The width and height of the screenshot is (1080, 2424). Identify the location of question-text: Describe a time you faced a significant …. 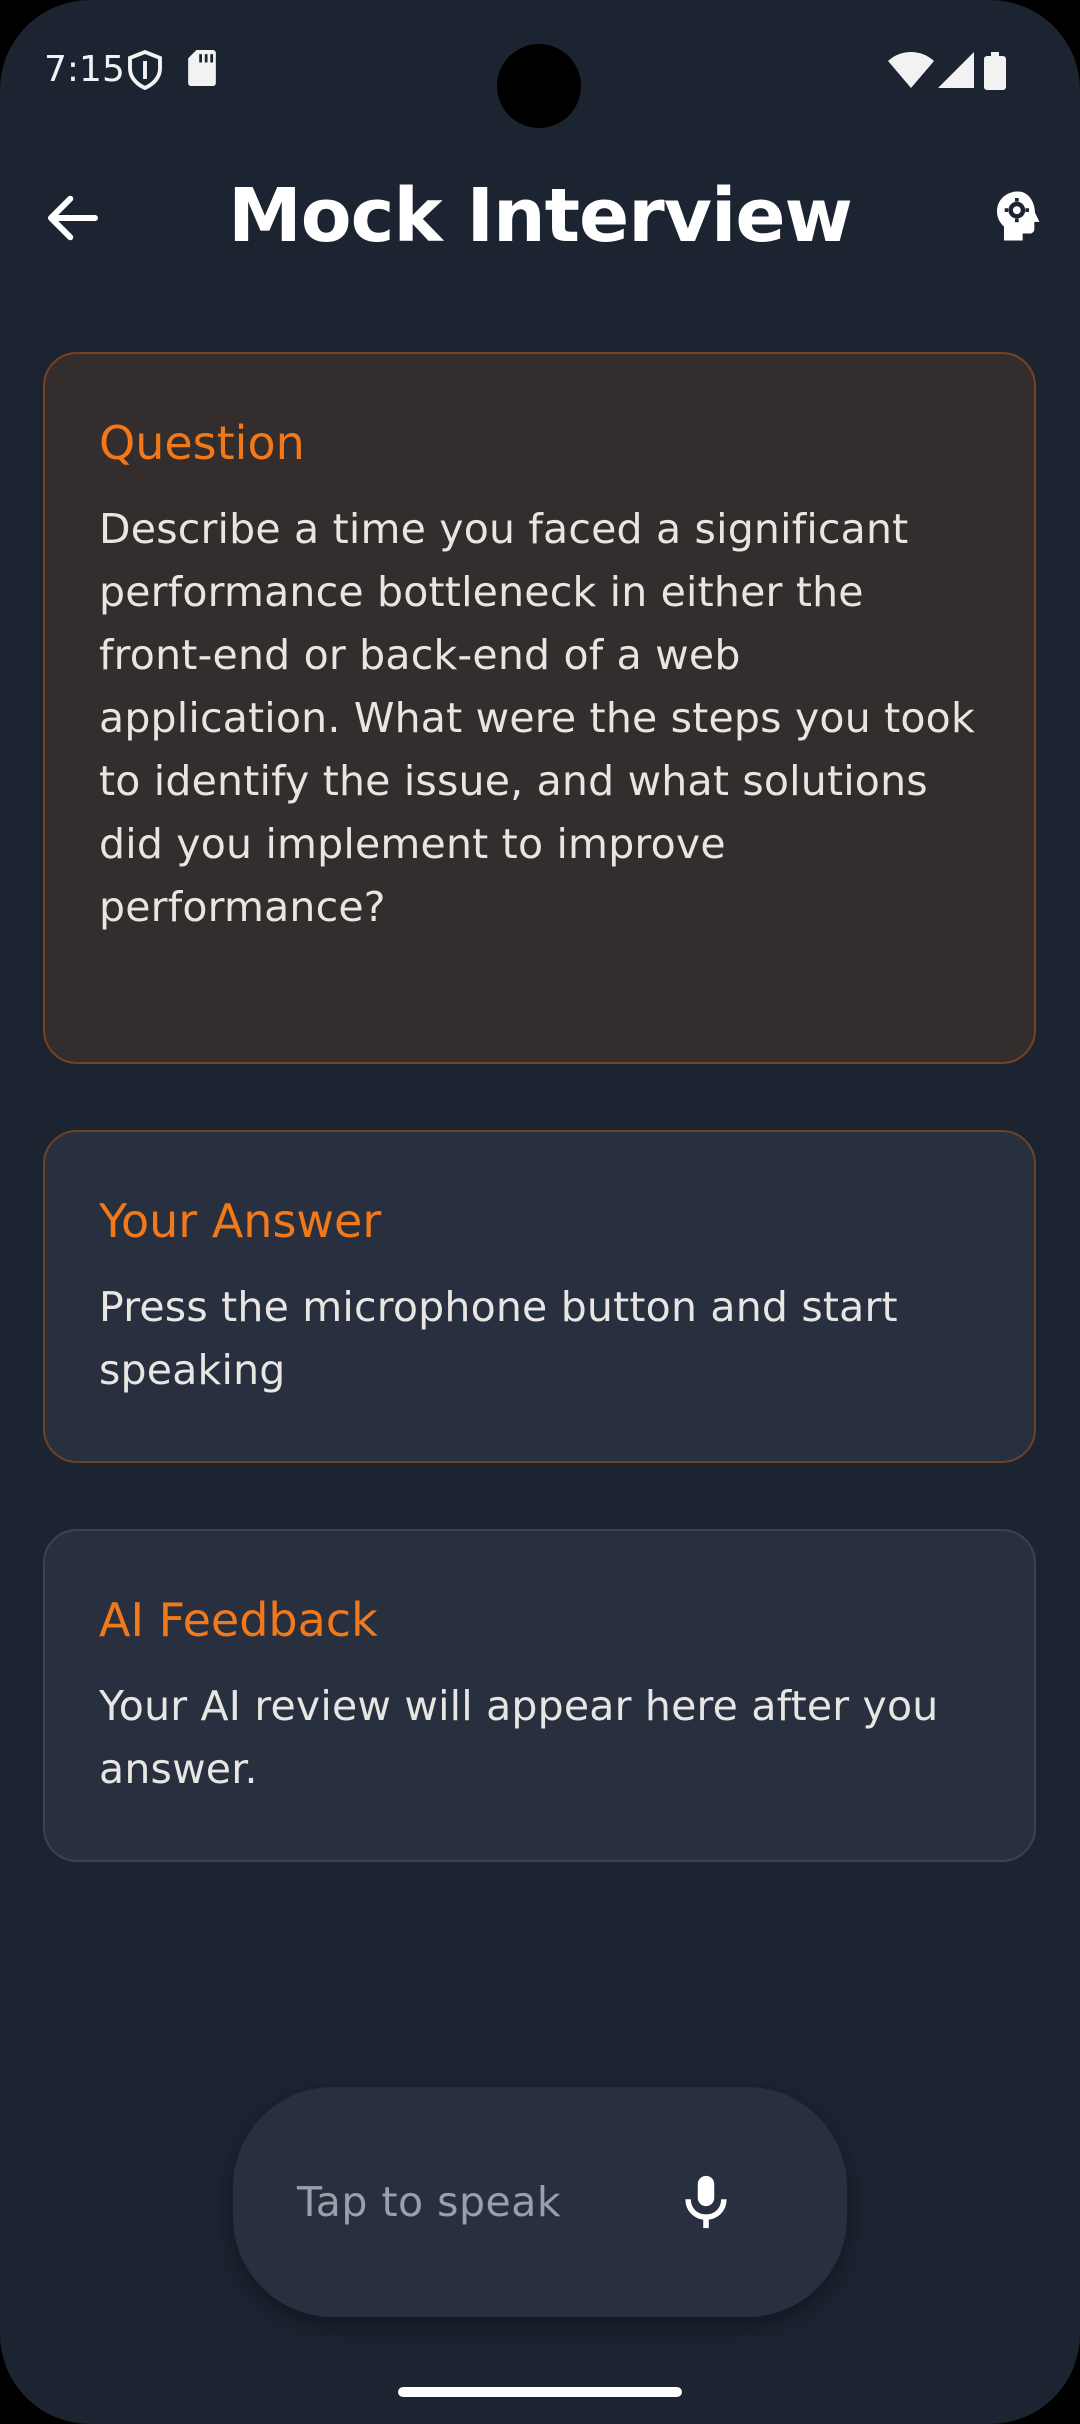
(537, 718).